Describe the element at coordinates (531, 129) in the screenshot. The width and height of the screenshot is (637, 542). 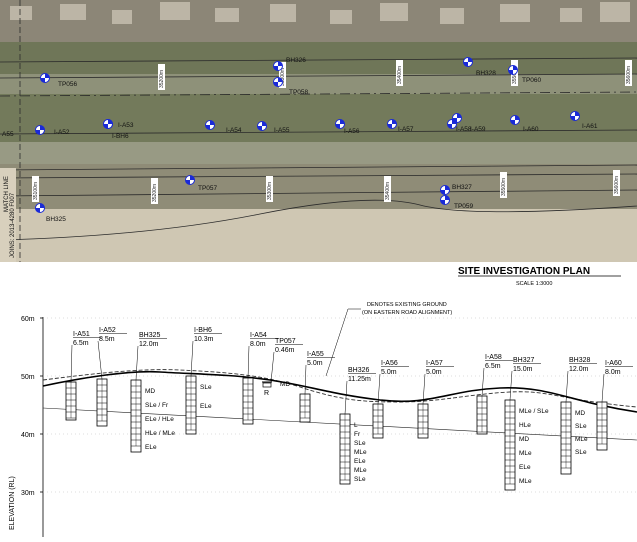
I see `probe-label: I-A60` at that location.